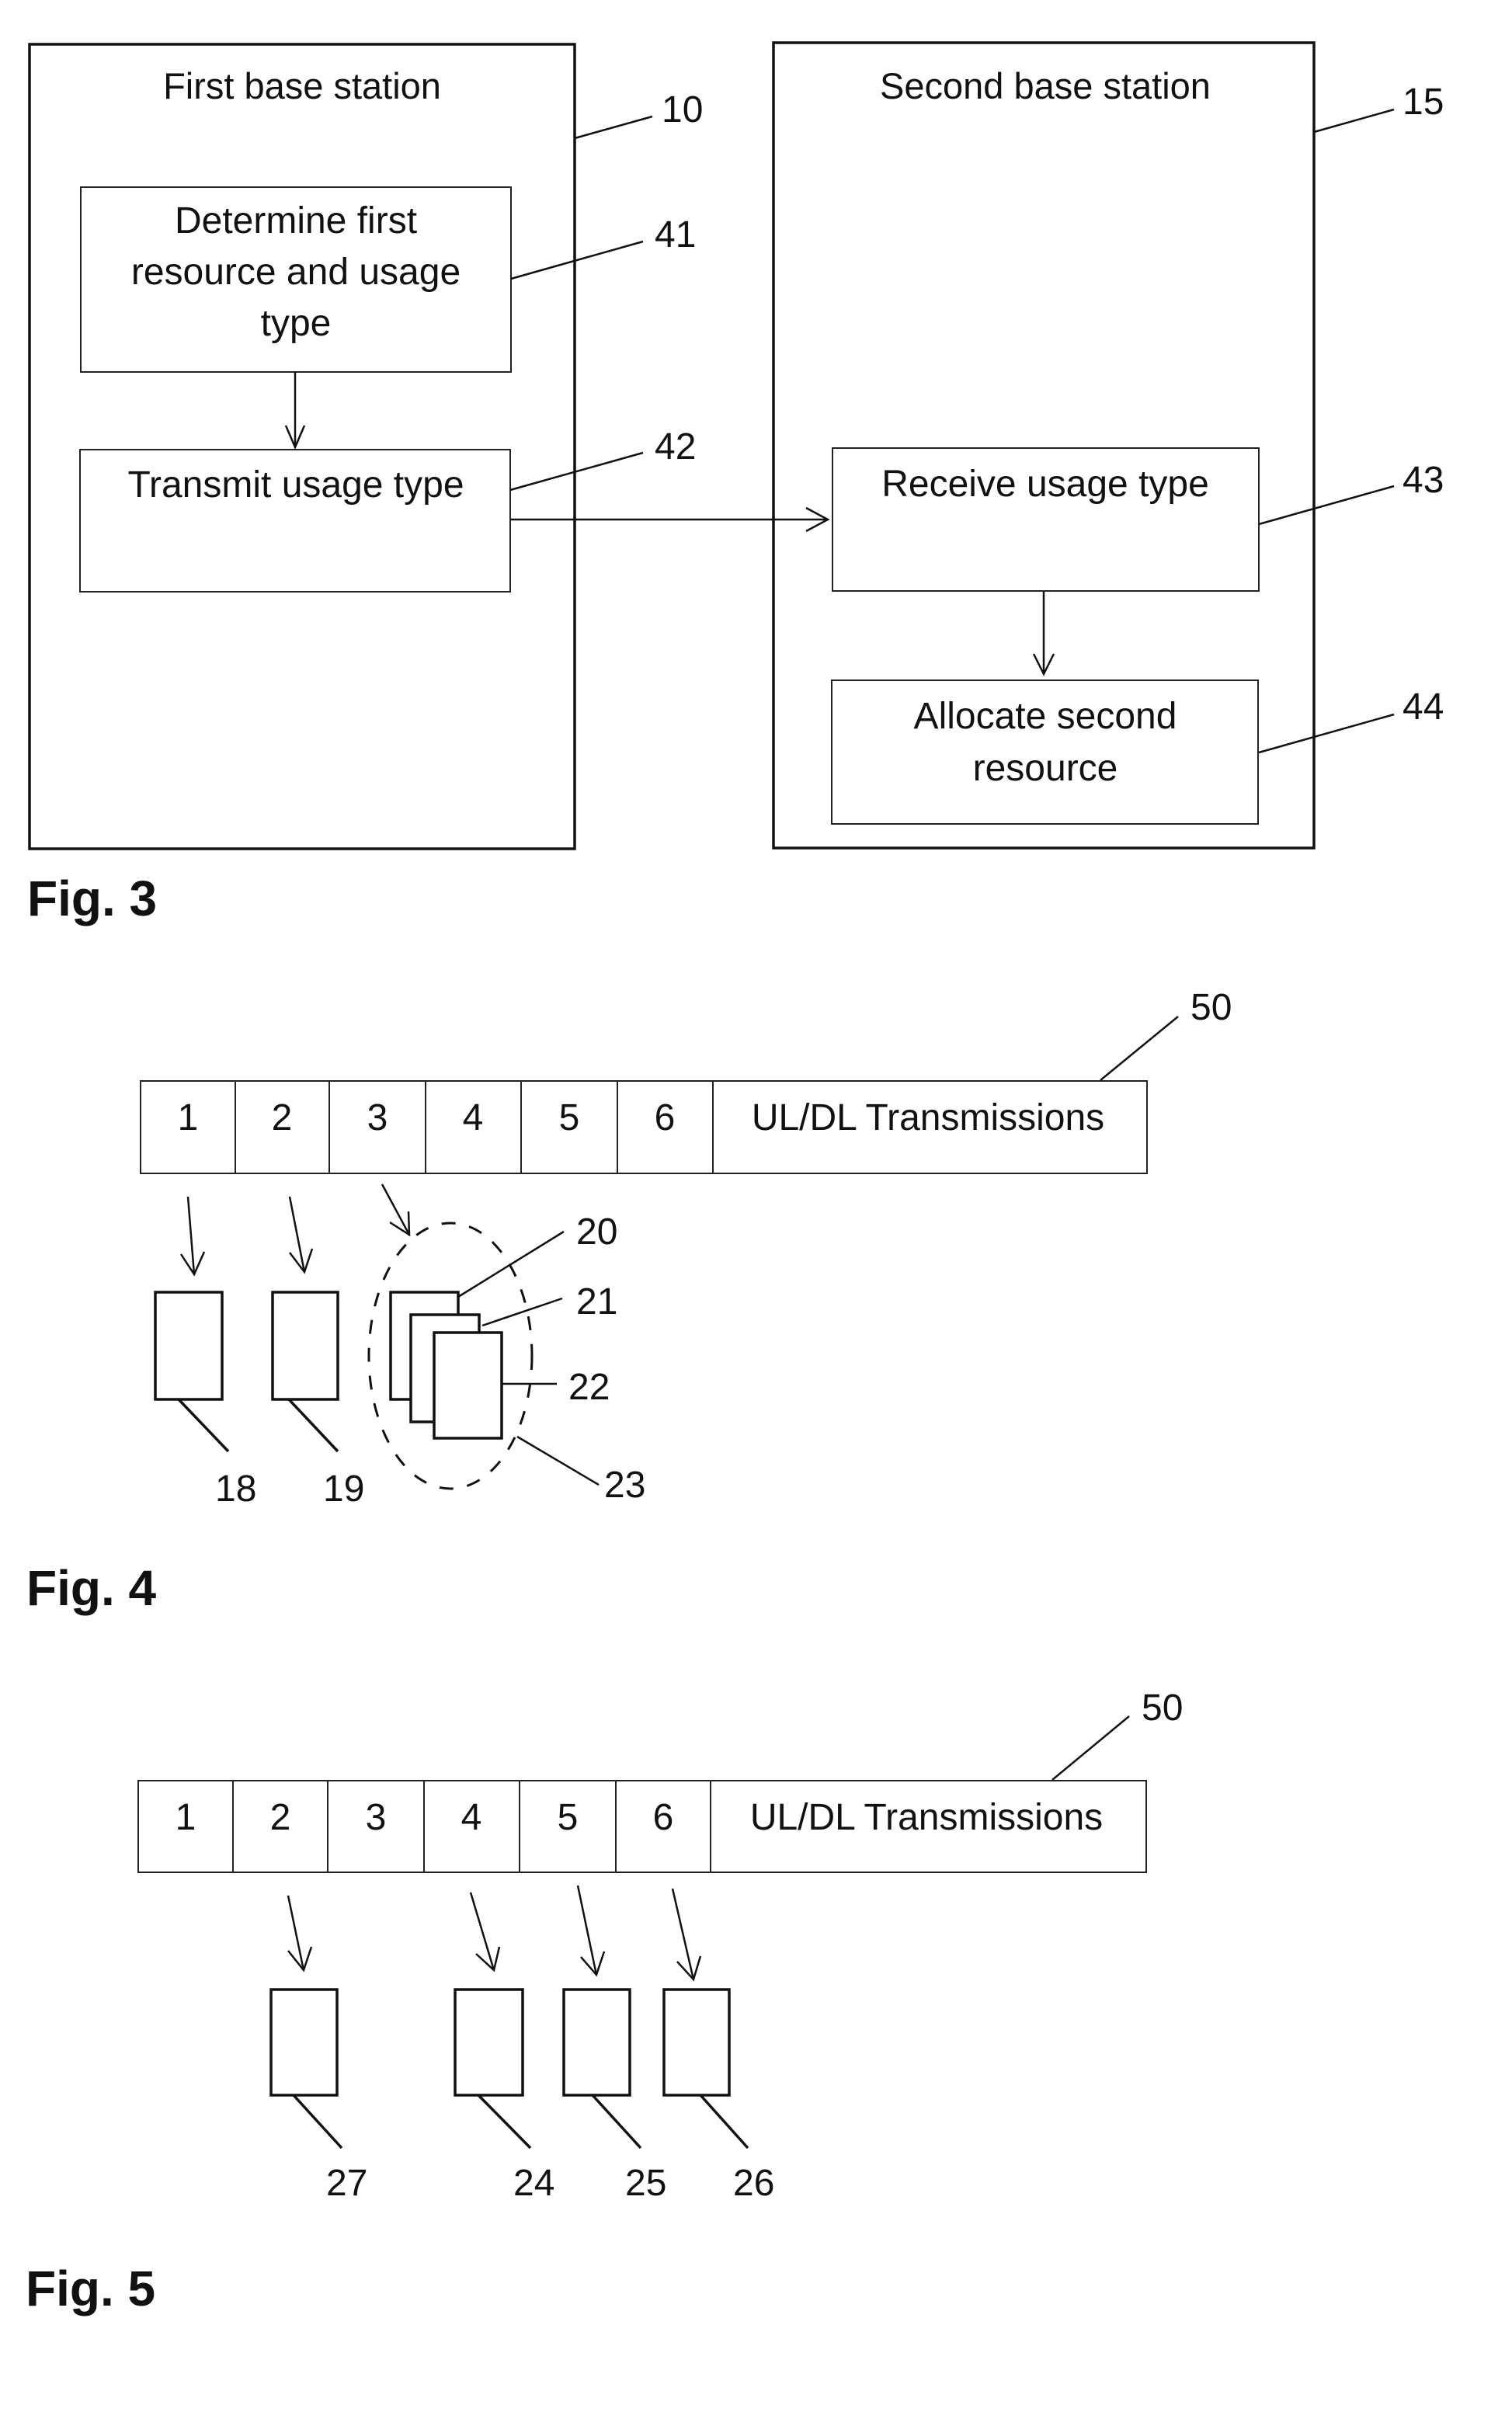 This screenshot has height=2412, width=1512. What do you see at coordinates (587, 1931) in the screenshot?
I see `map-arrow-cell5` at bounding box center [587, 1931].